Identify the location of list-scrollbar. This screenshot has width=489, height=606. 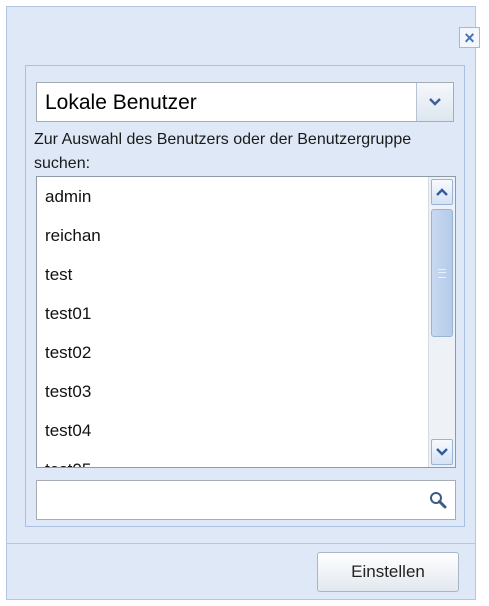
(441, 322).